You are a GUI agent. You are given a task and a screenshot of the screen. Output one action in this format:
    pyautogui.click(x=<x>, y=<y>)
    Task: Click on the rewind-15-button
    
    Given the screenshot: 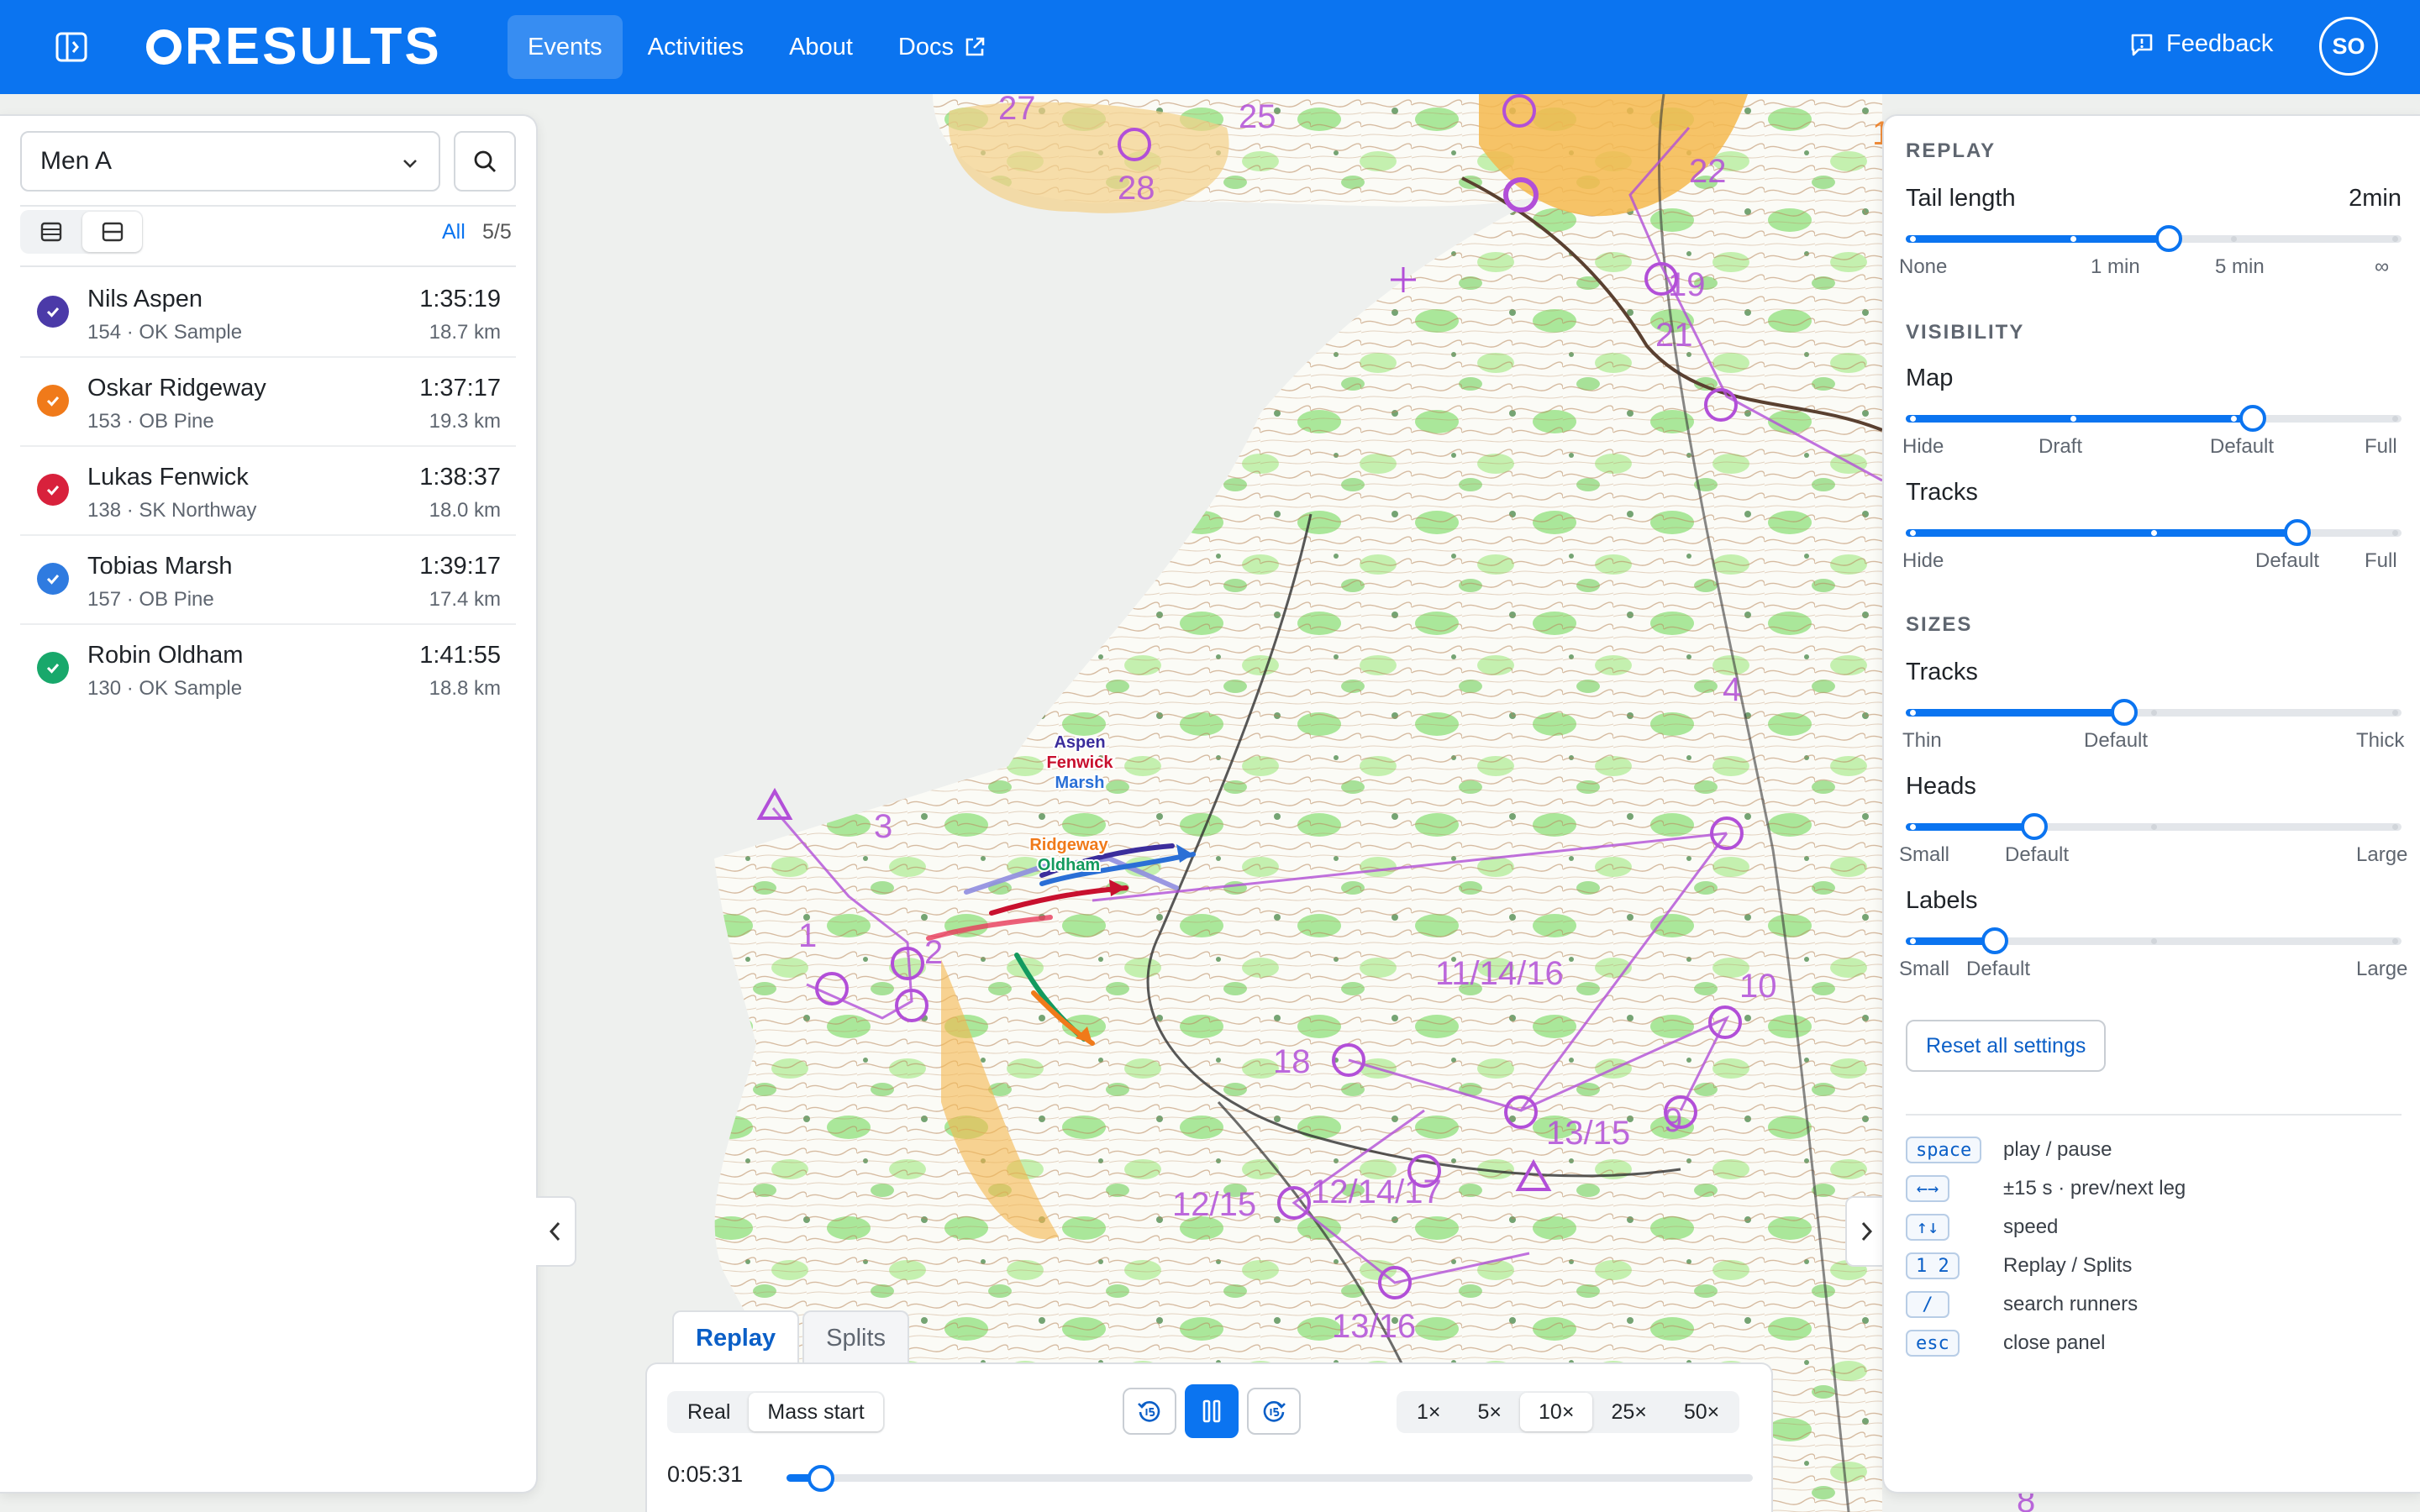 What is the action you would take?
    pyautogui.click(x=1149, y=1411)
    